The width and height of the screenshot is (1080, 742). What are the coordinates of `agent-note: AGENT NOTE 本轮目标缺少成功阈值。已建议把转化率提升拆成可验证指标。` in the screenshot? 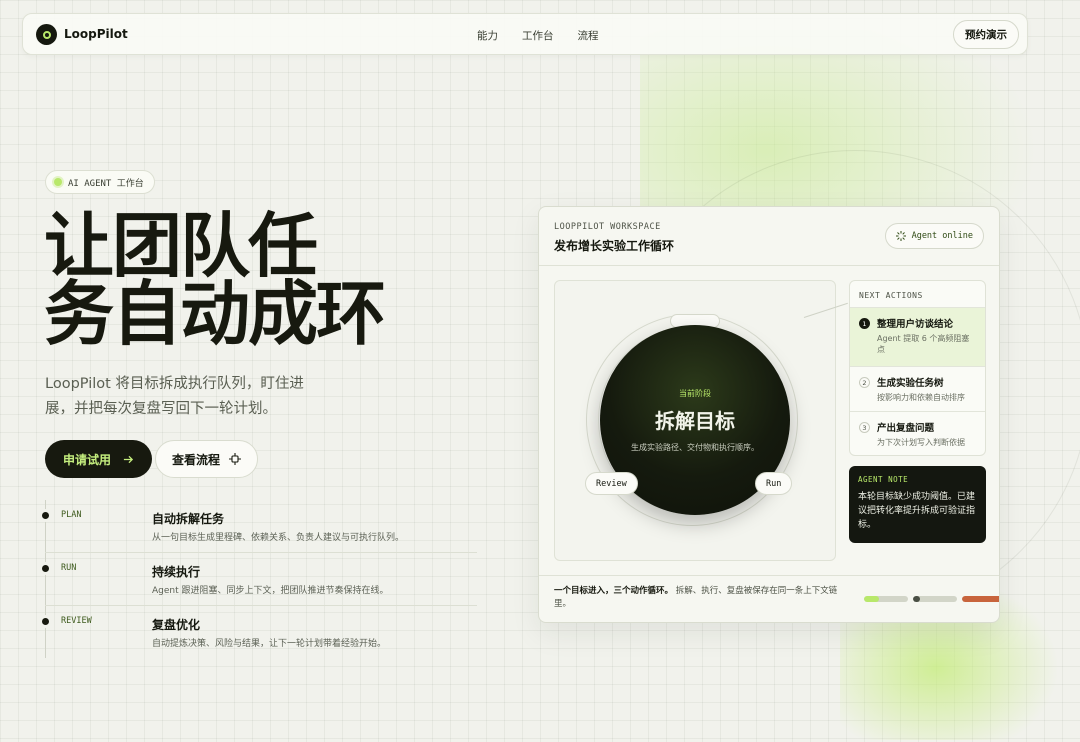 It's located at (917, 504).